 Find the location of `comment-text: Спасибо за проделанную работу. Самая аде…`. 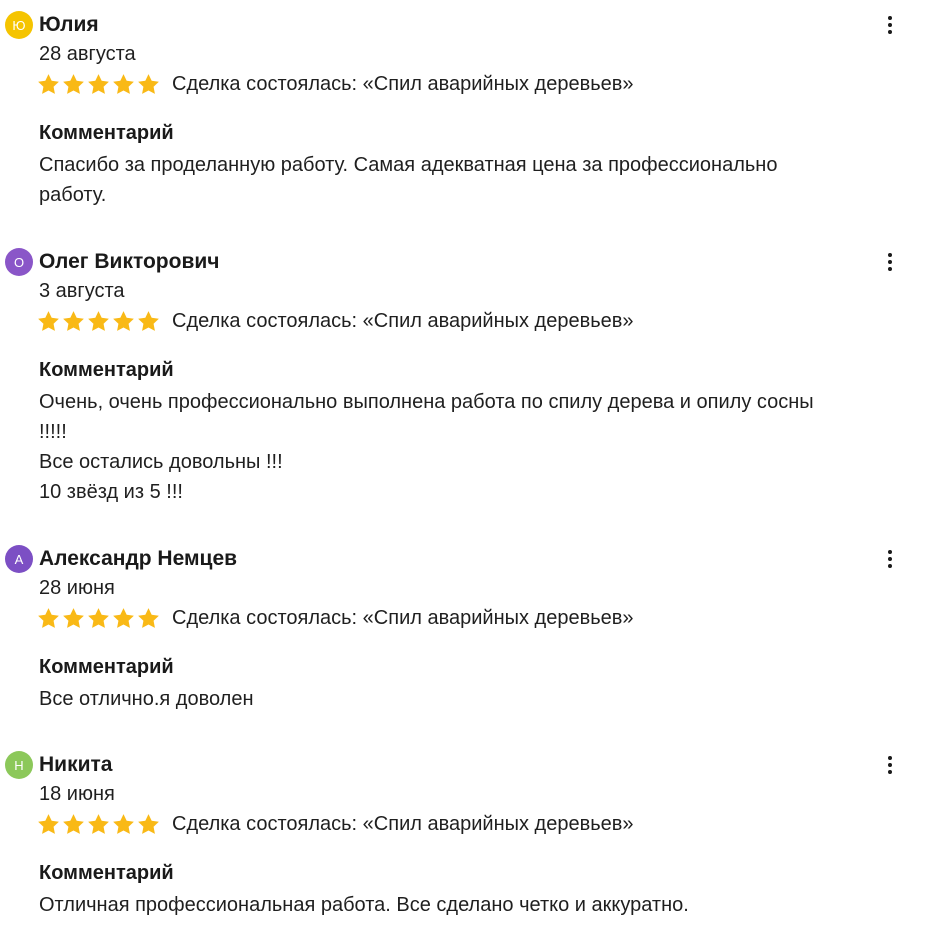

comment-text: Спасибо за проделанную работу. Самая аде… is located at coordinates (469, 180).